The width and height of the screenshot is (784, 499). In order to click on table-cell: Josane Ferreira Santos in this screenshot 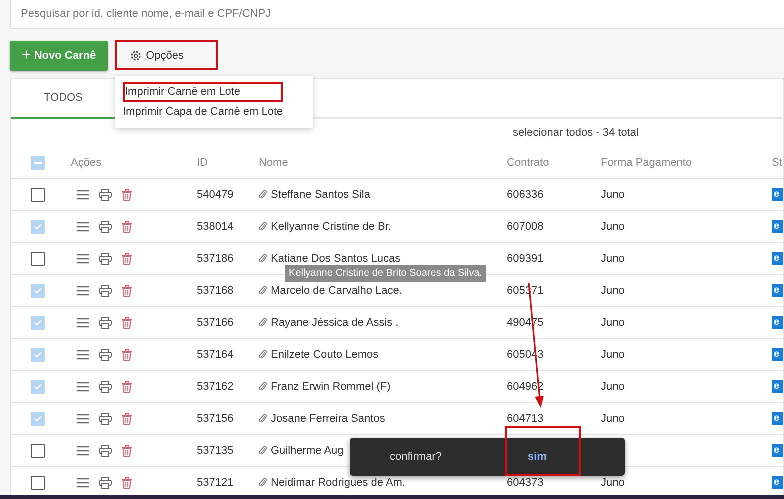, I will do `click(328, 418)`.